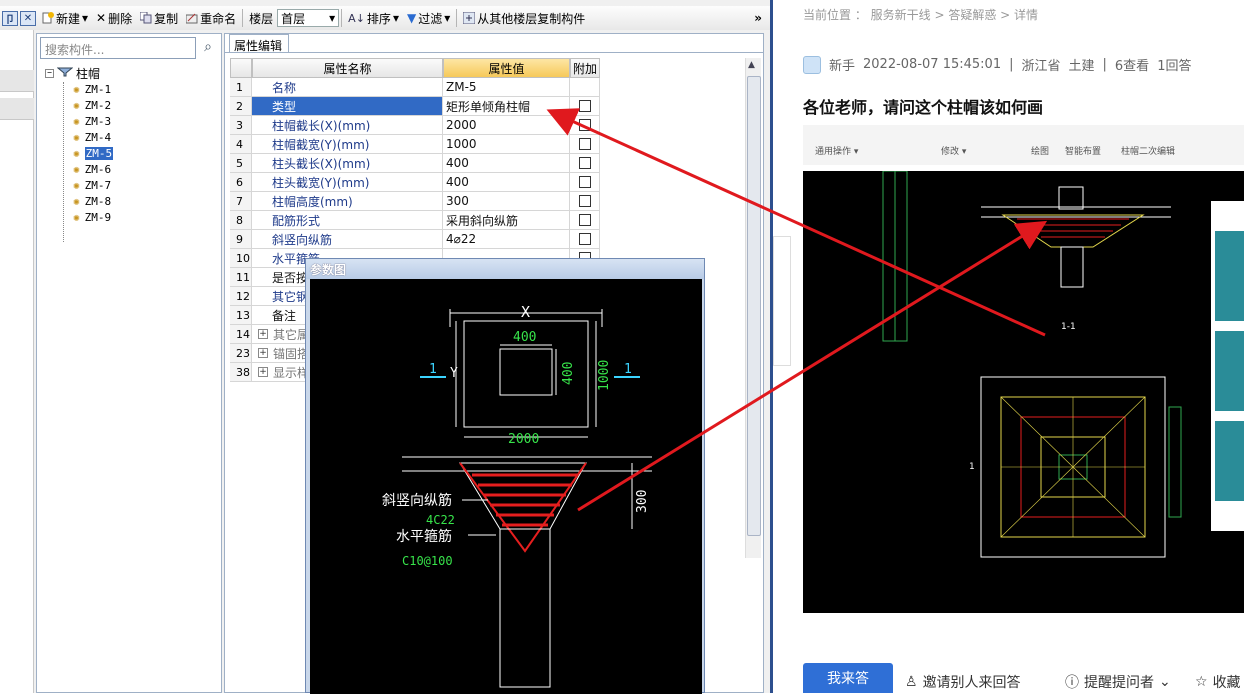  Describe the element at coordinates (159, 18) in the screenshot. I see `copy-button: 复制` at that location.